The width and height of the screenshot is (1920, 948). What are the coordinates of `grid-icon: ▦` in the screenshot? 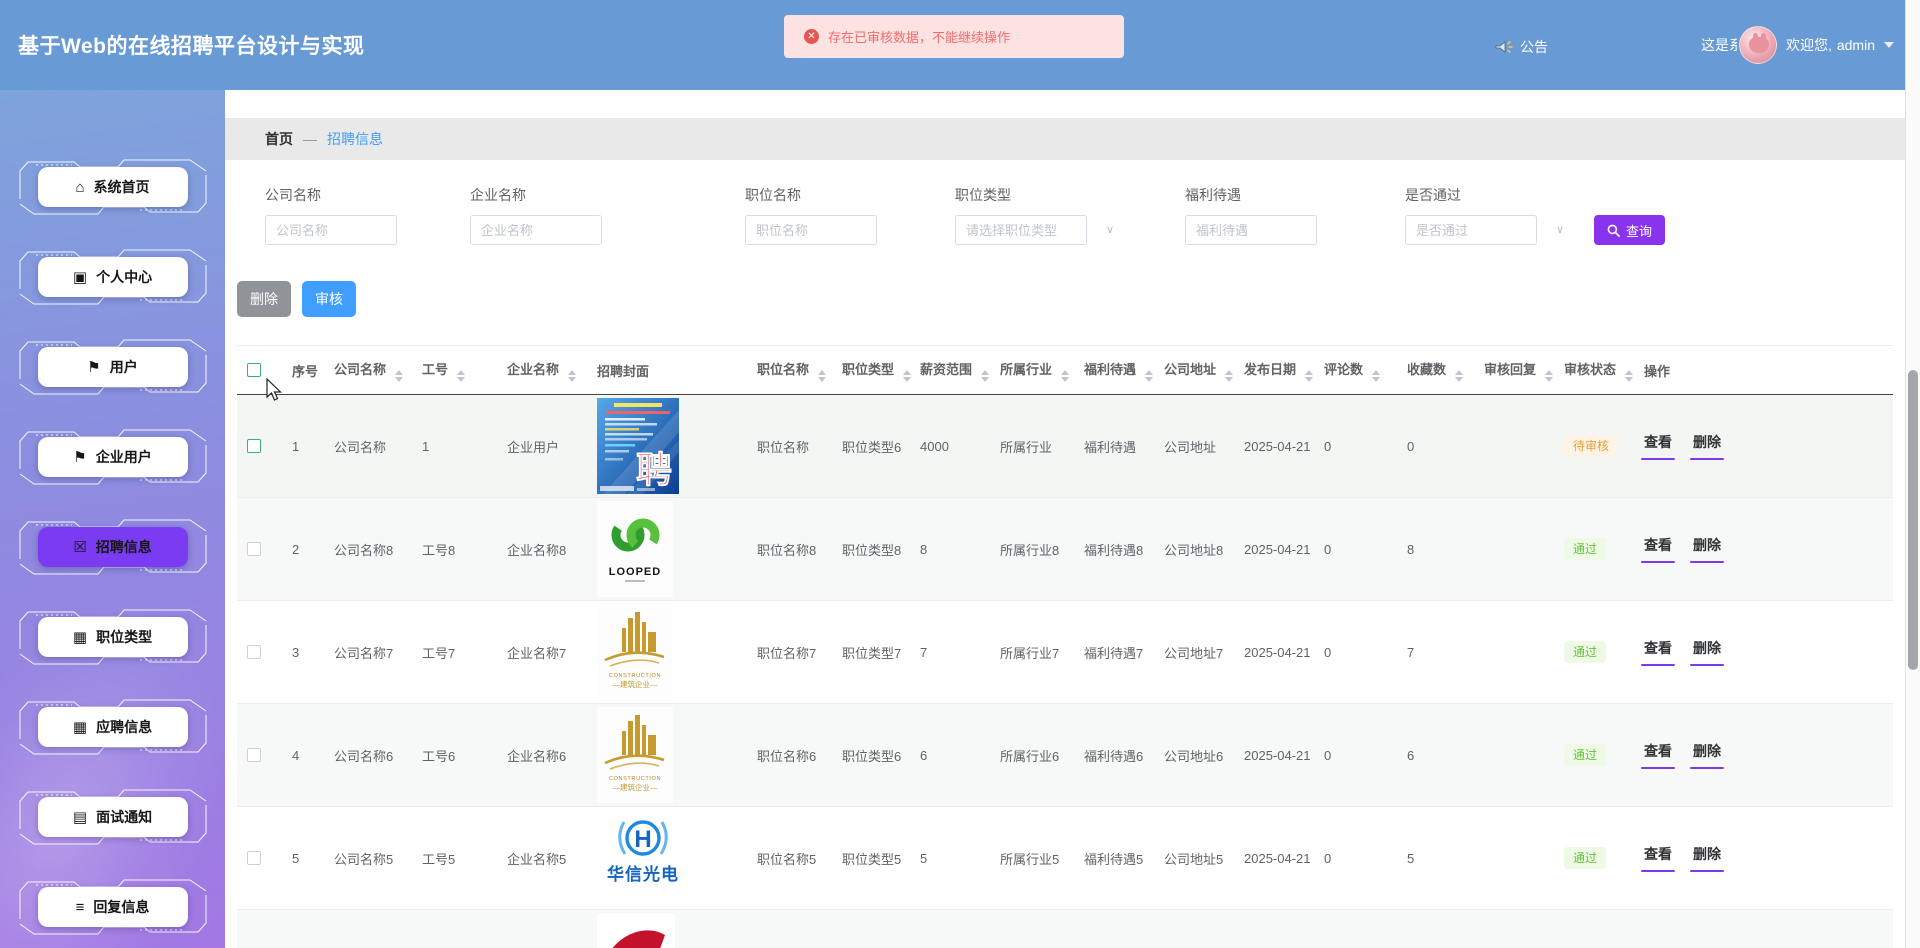 It's located at (80, 727).